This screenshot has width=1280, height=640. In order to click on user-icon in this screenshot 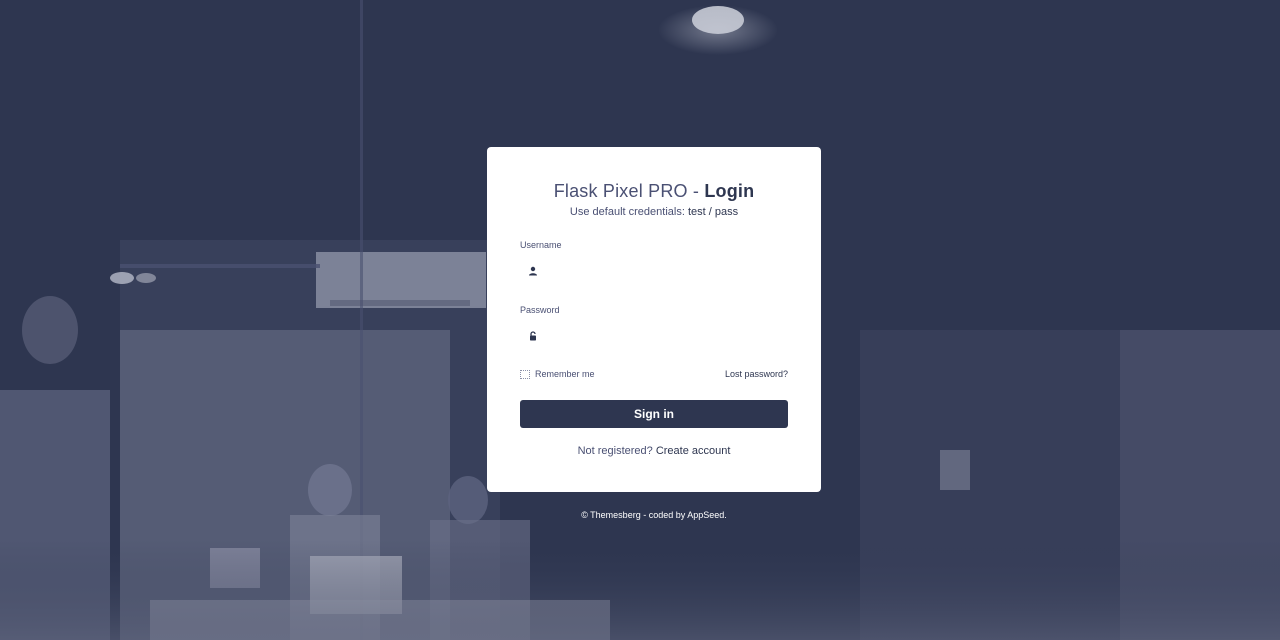, I will do `click(533, 271)`.